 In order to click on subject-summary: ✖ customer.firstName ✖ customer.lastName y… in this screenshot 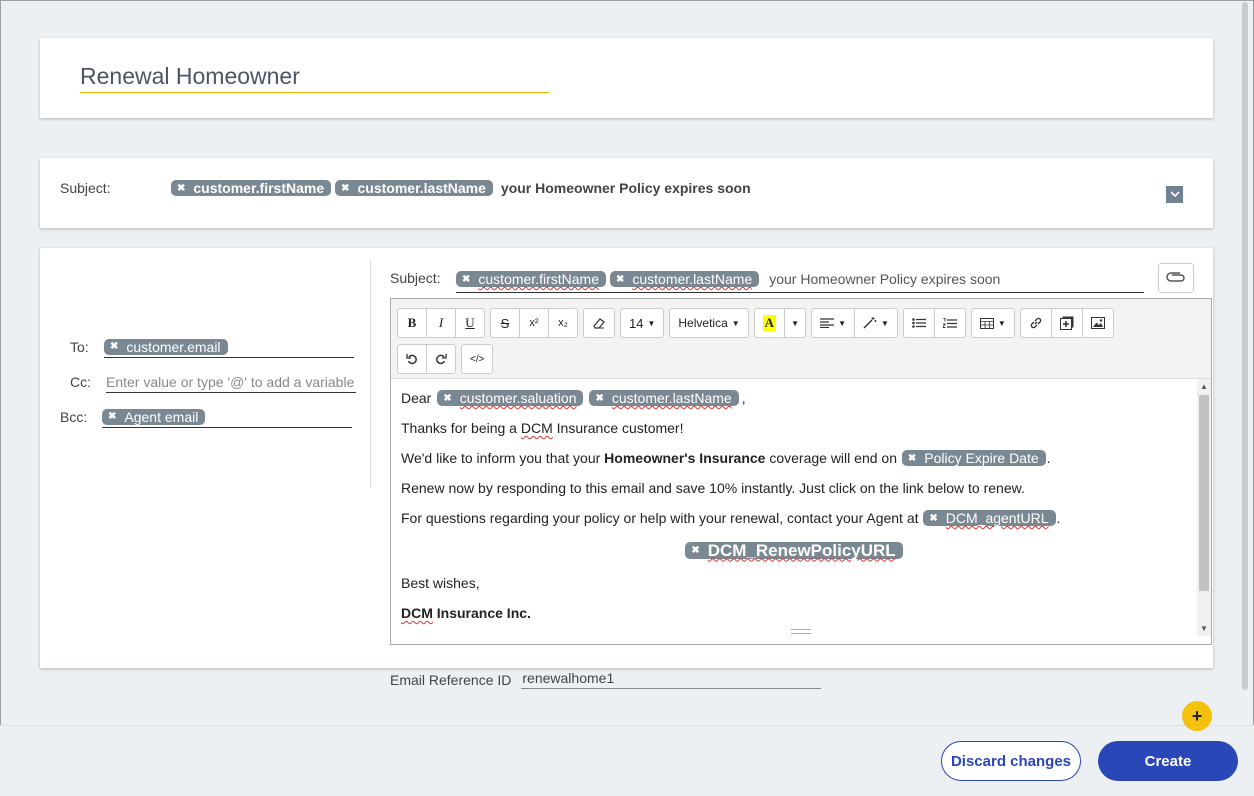, I will do `click(461, 188)`.